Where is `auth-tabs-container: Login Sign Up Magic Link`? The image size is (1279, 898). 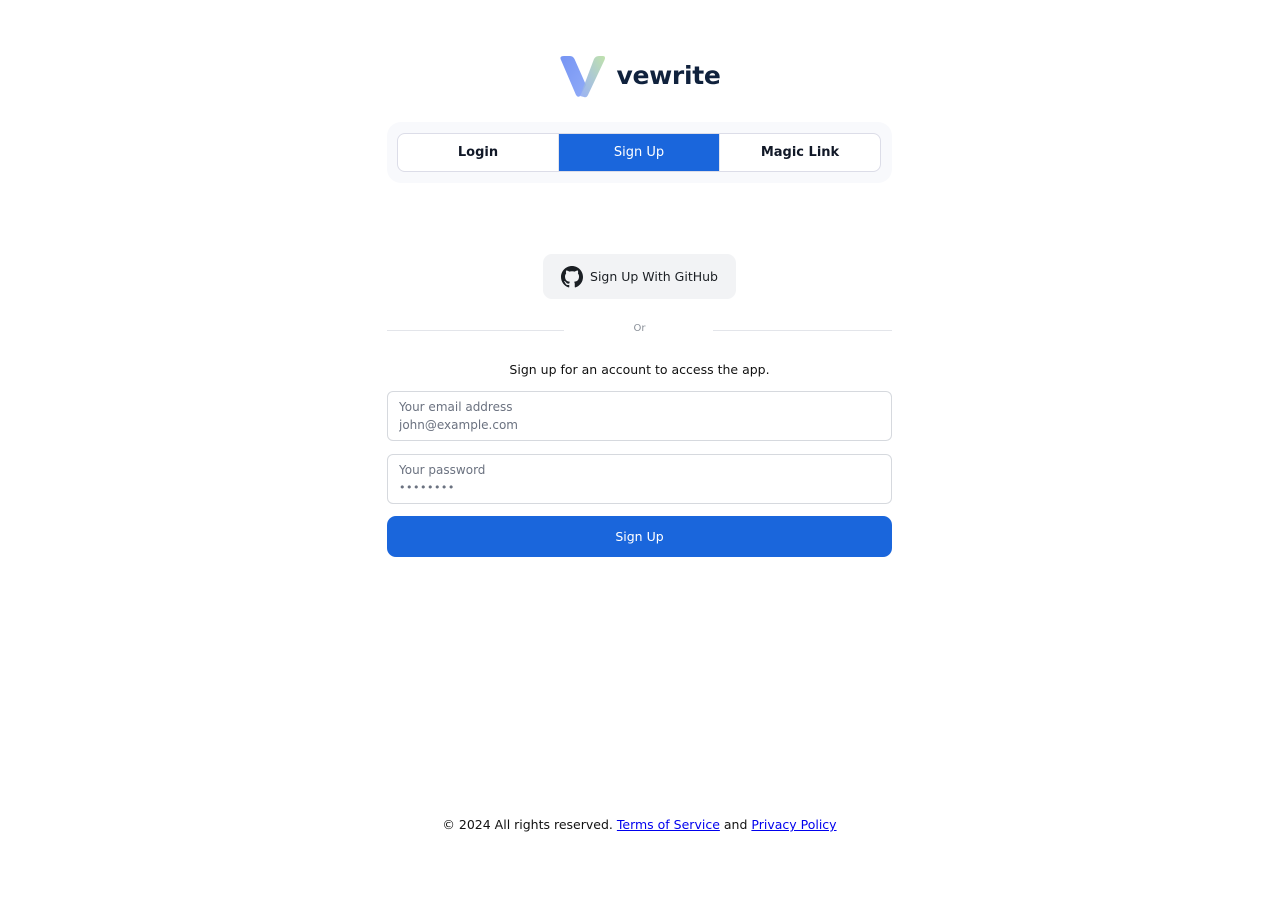 auth-tabs-container: Login Sign Up Magic Link is located at coordinates (639, 152).